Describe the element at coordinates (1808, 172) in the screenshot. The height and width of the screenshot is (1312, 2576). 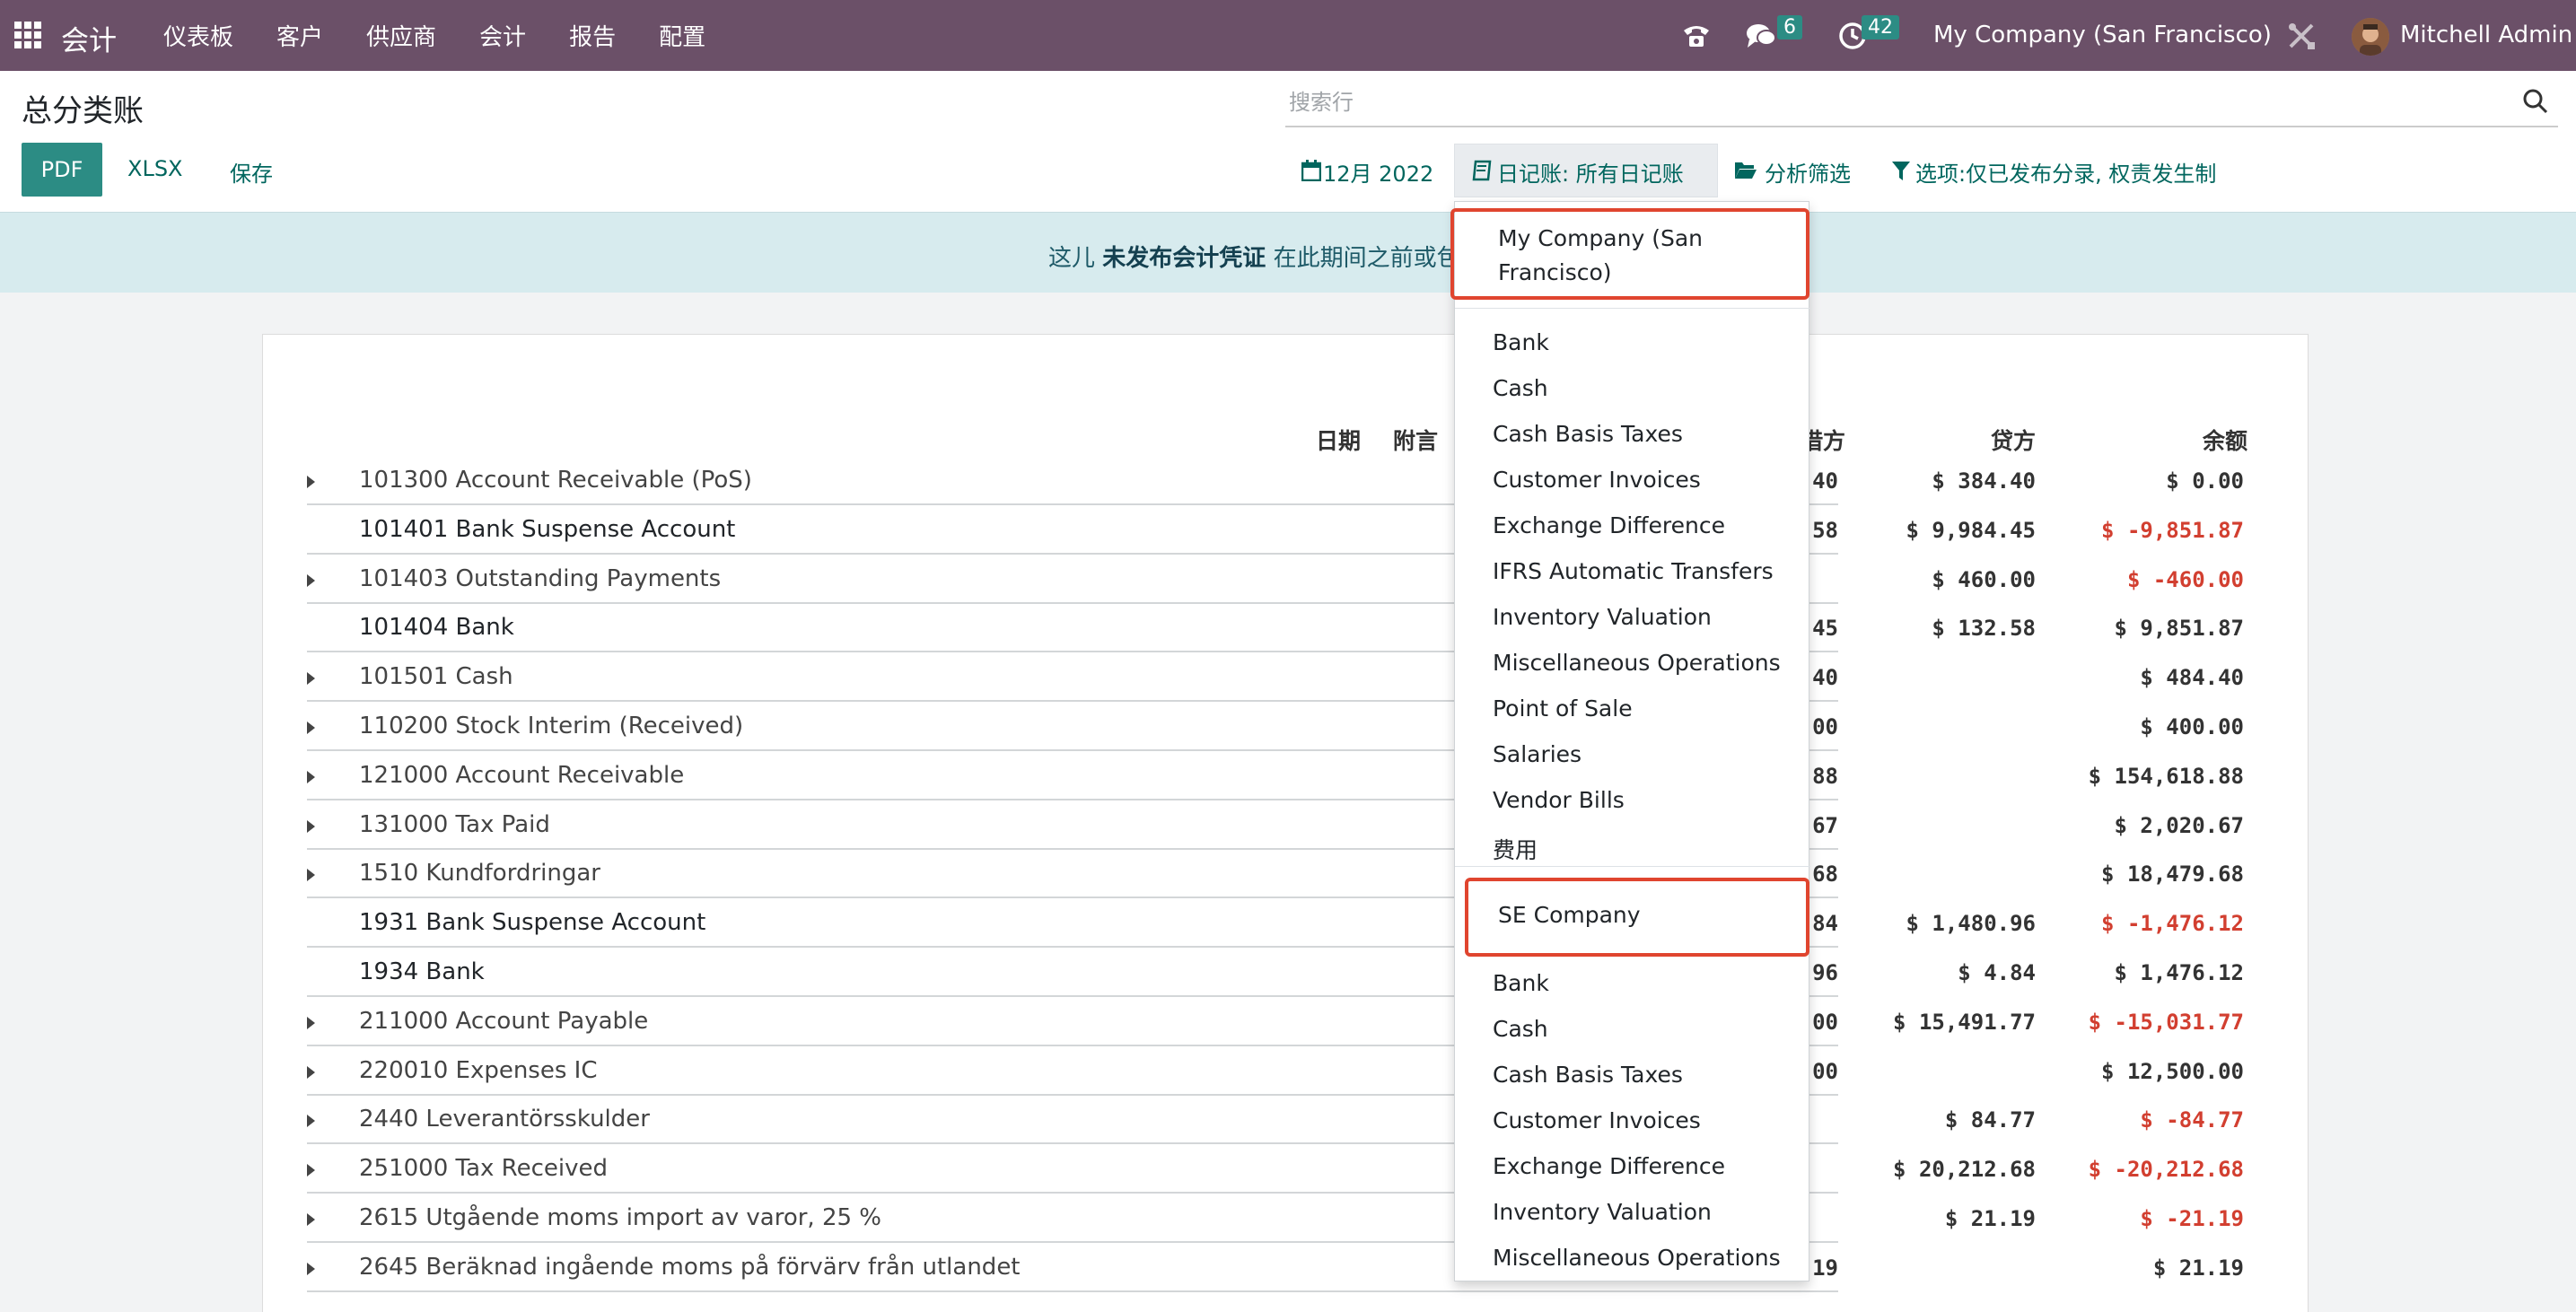
I see `analytic-filter: 分析筛选` at that location.